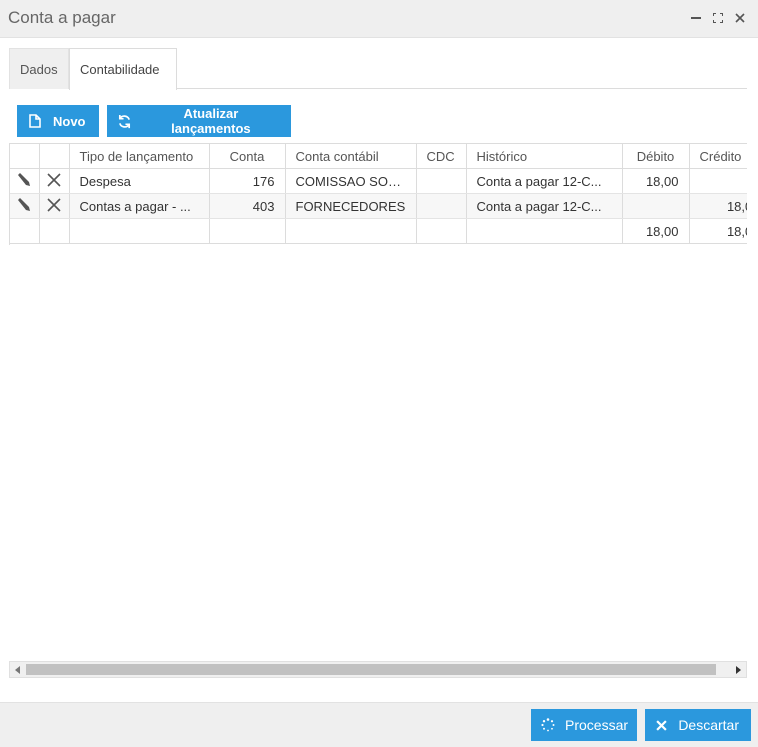 This screenshot has width=758, height=747. I want to click on cell-conta: 176, so click(247, 181).